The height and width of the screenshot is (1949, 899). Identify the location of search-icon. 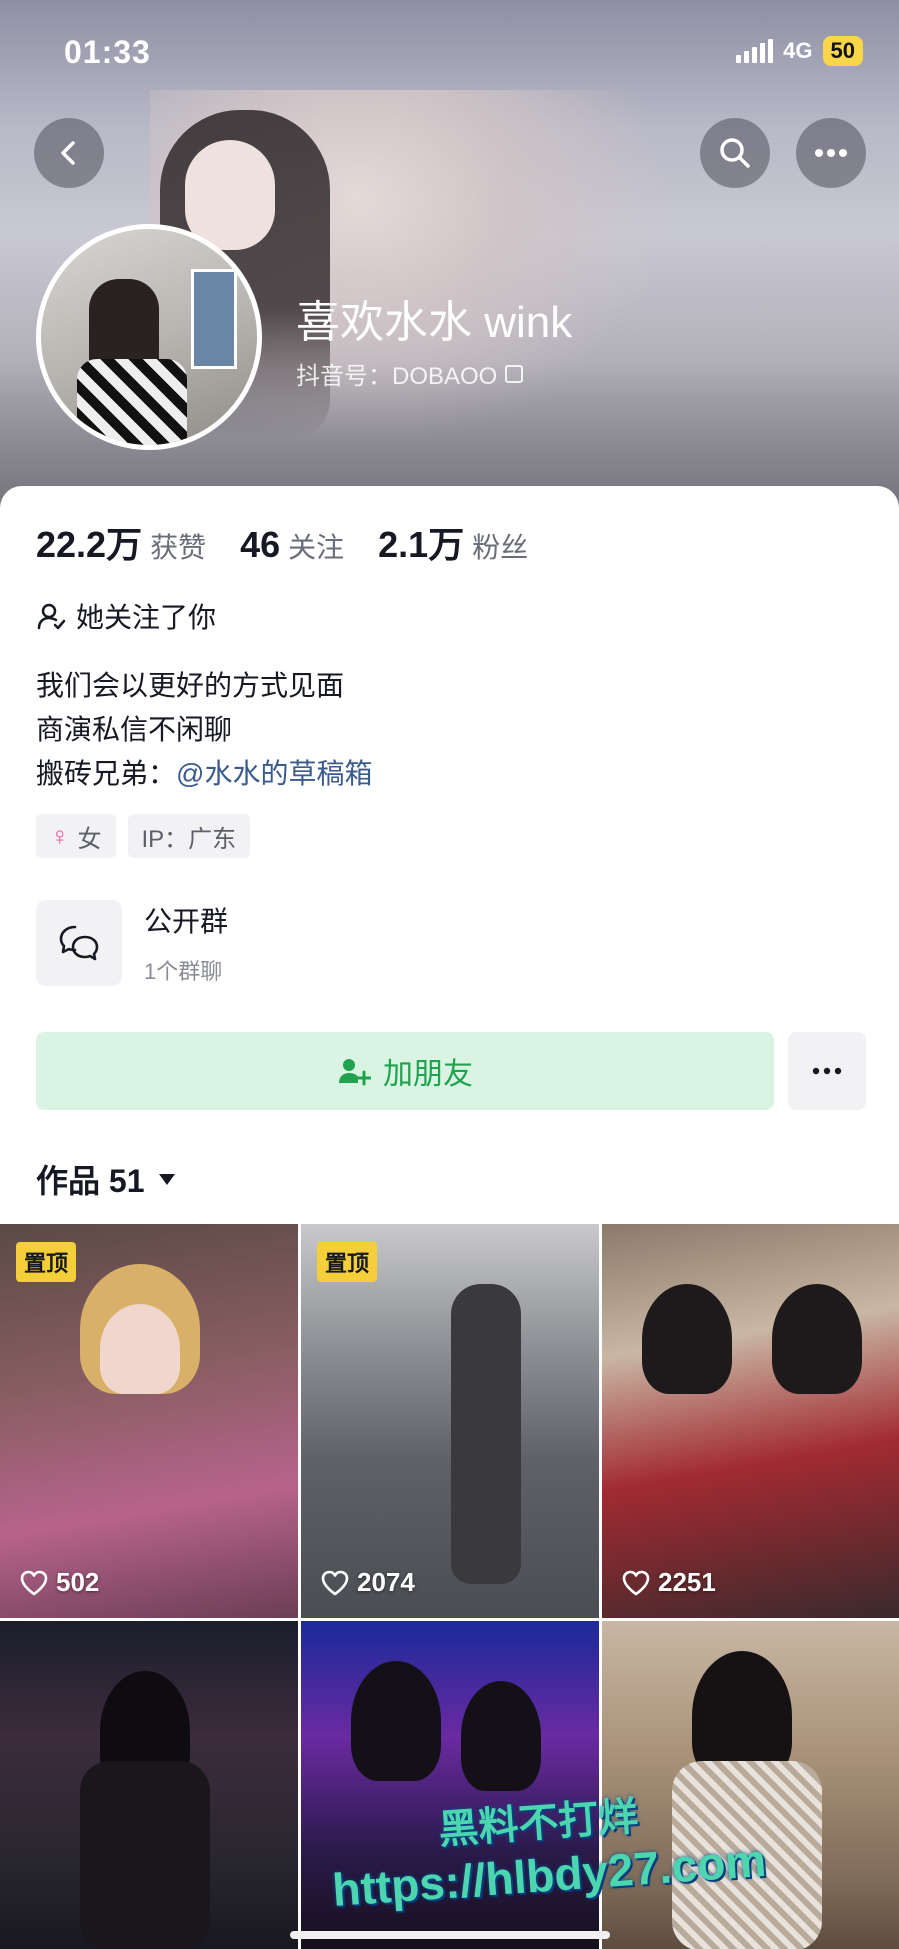
(735, 153).